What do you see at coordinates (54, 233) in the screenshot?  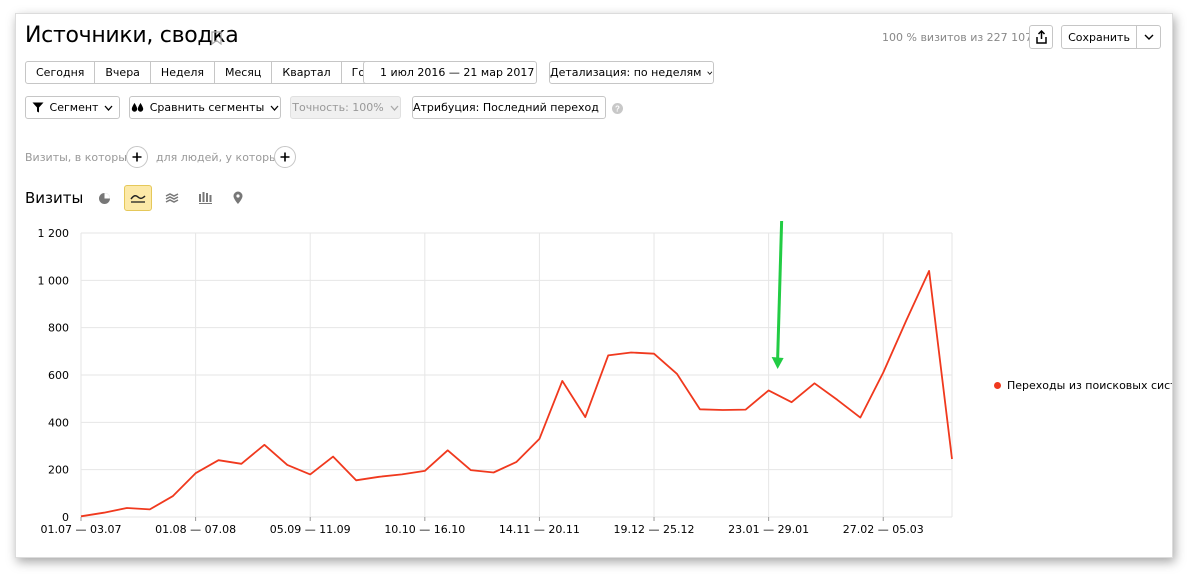 I see `y-tick-label: 1 200` at bounding box center [54, 233].